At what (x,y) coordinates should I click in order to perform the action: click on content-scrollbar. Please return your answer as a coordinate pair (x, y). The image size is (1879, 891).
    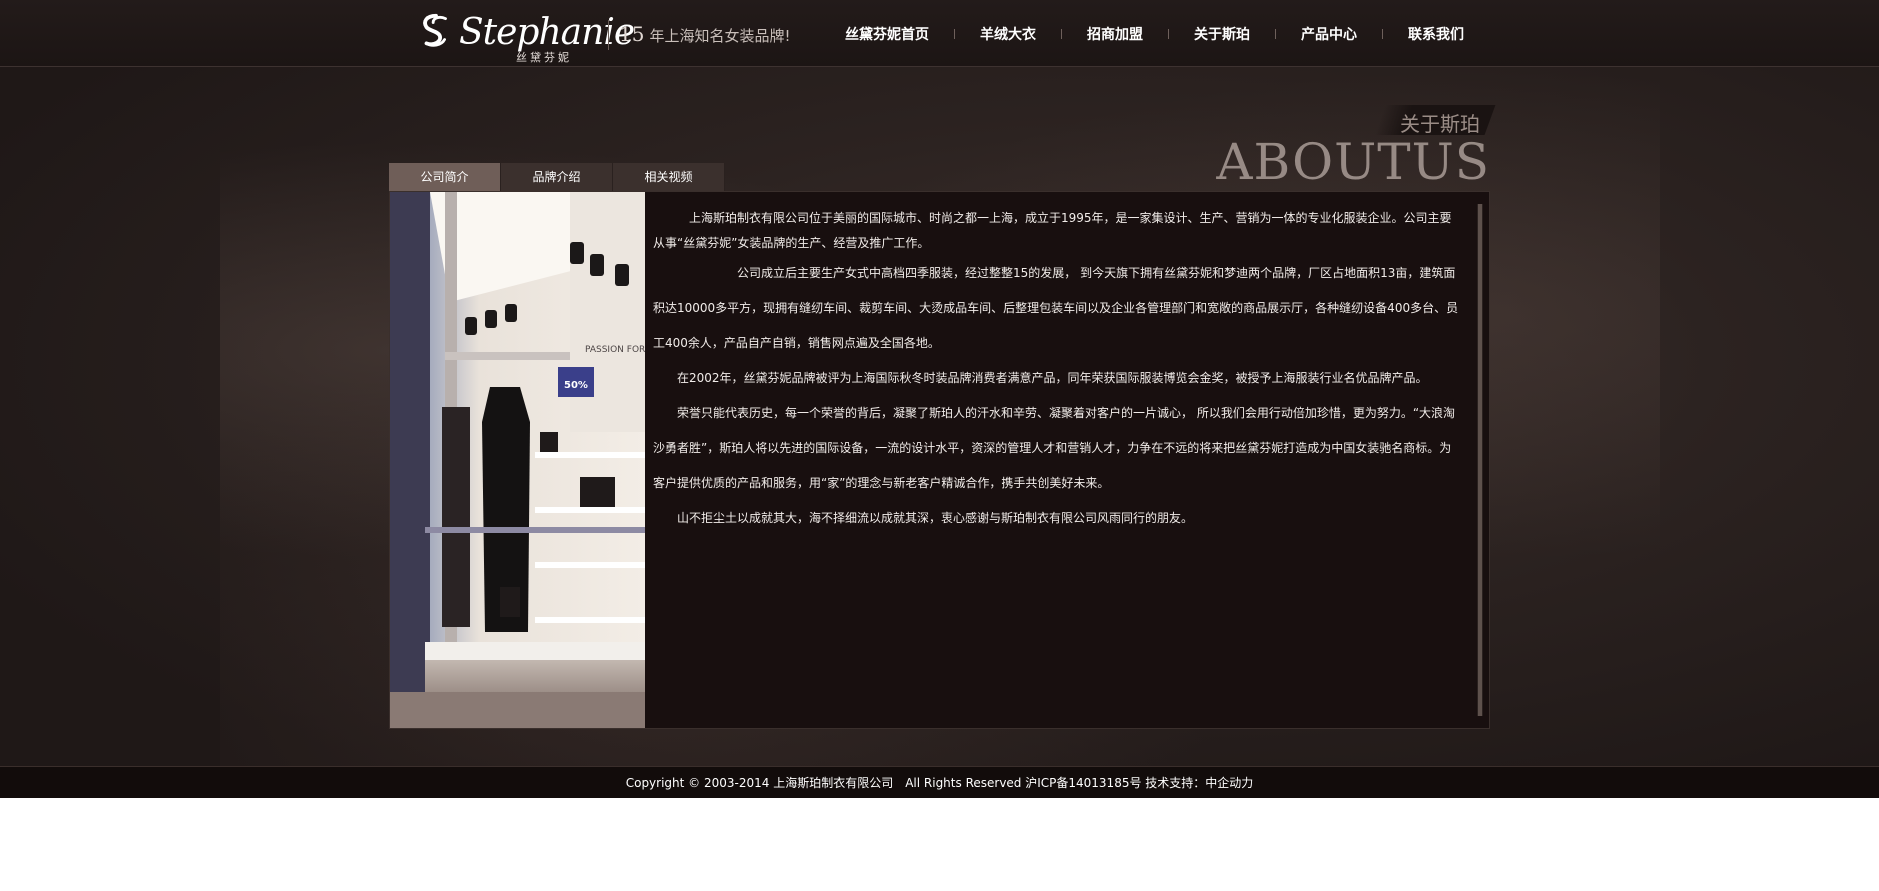
    Looking at the image, I should click on (1480, 460).